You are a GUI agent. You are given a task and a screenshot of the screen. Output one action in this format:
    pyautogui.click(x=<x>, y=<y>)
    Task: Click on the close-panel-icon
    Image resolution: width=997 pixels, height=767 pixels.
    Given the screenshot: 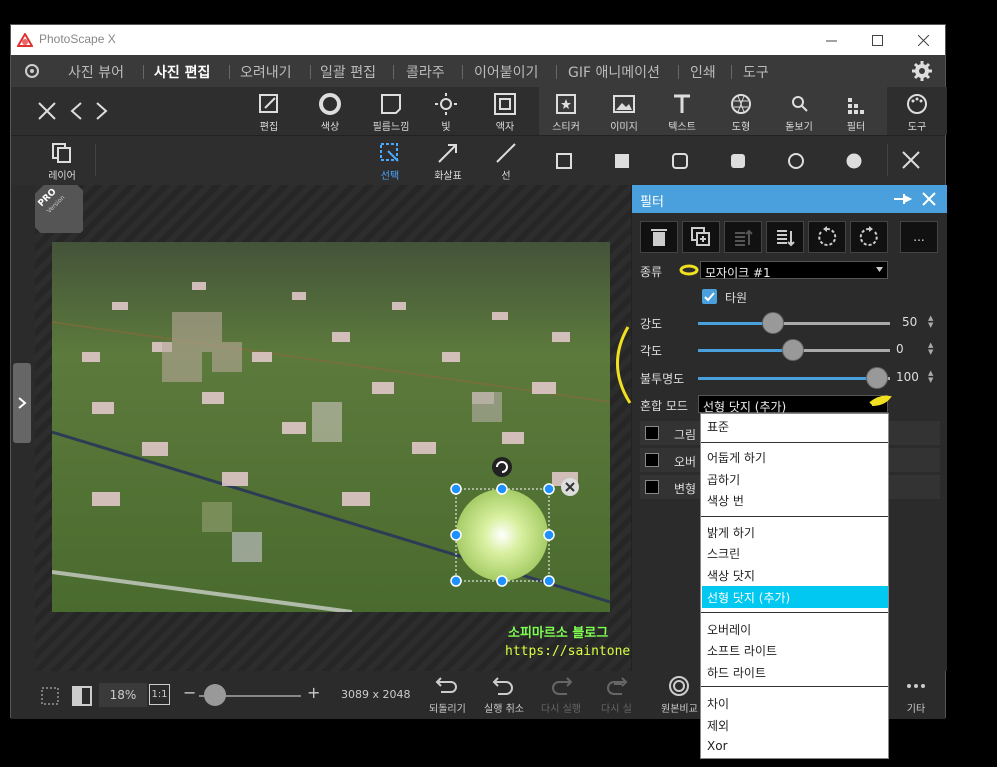 What is the action you would take?
    pyautogui.click(x=929, y=199)
    